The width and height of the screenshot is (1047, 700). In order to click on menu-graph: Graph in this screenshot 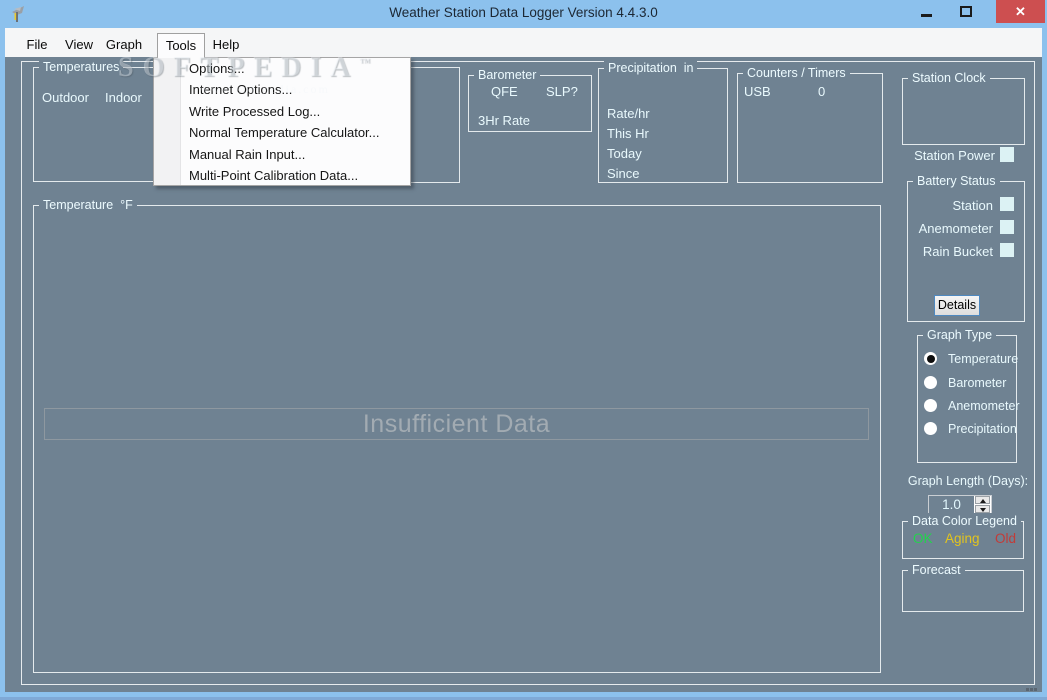, I will do `click(124, 45)`.